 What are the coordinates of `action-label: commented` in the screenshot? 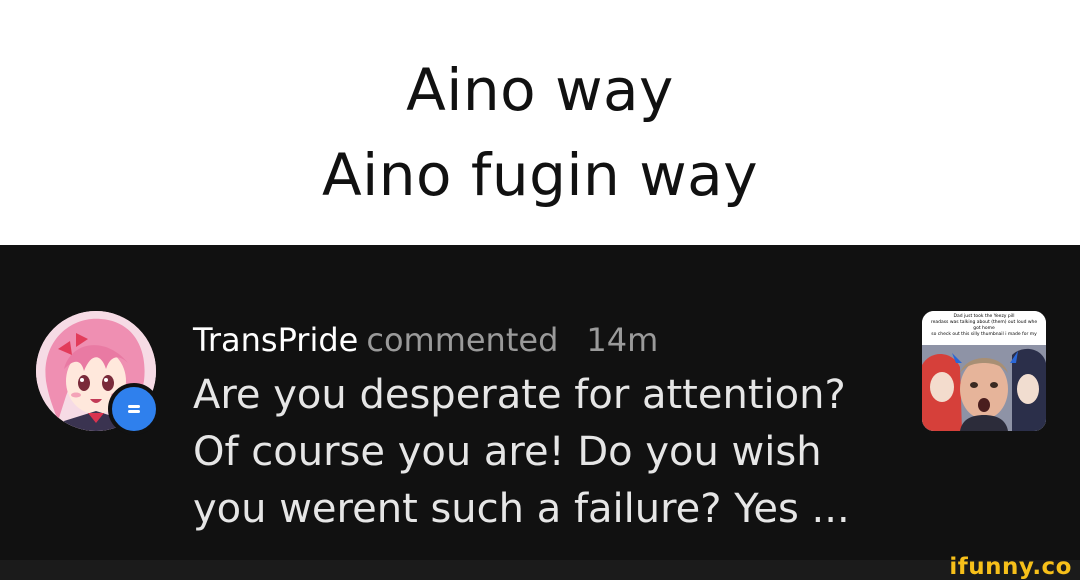 It's located at (462, 340).